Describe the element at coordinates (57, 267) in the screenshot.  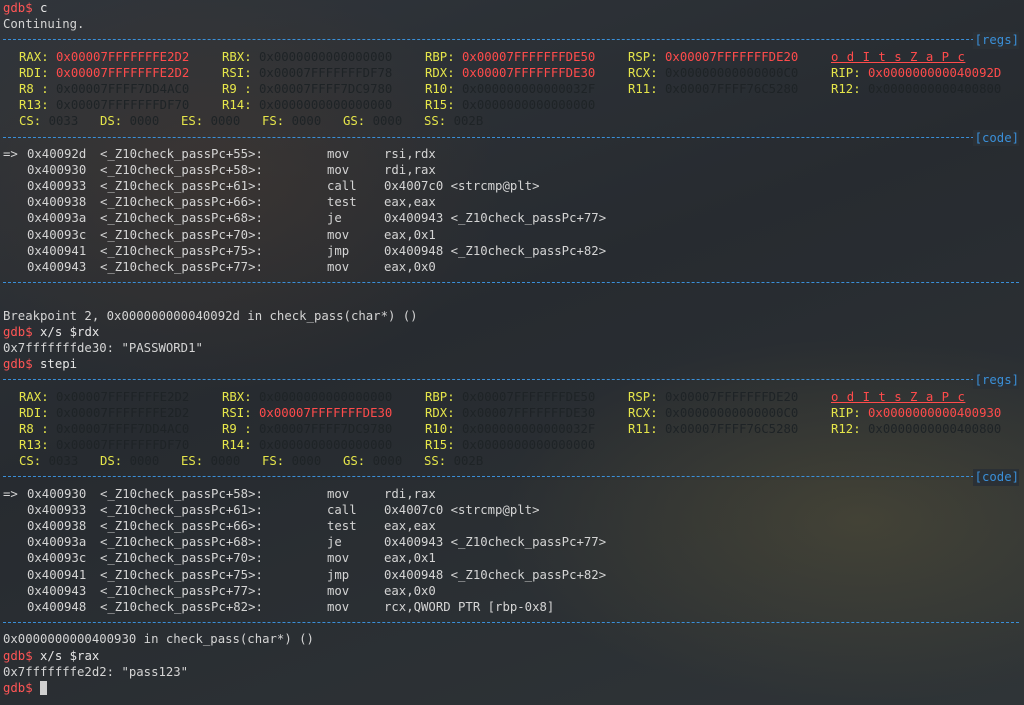
I see `instruction-address: 0x400943` at that location.